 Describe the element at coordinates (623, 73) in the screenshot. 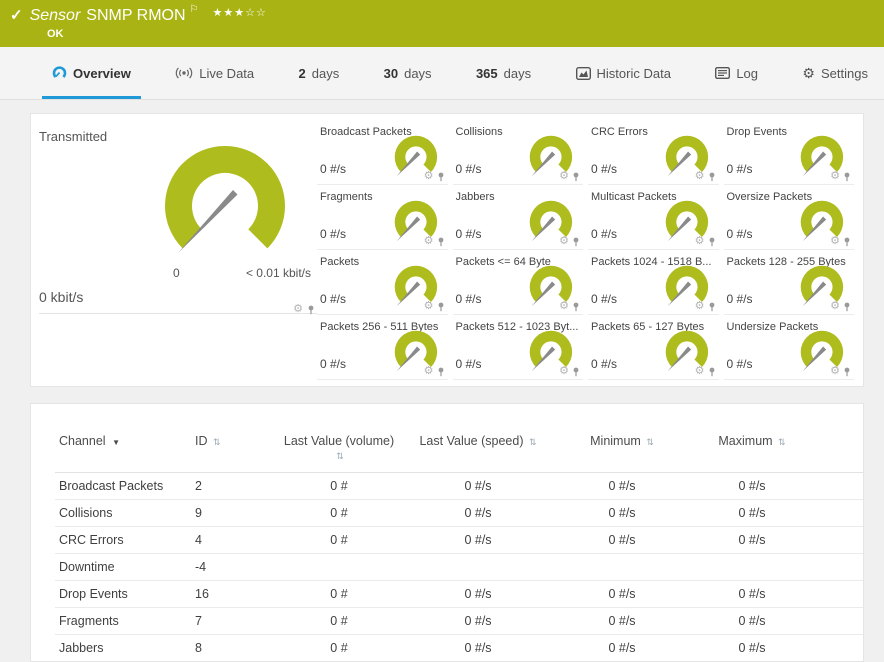

I see `tab-historic-data: Historic Data` at that location.